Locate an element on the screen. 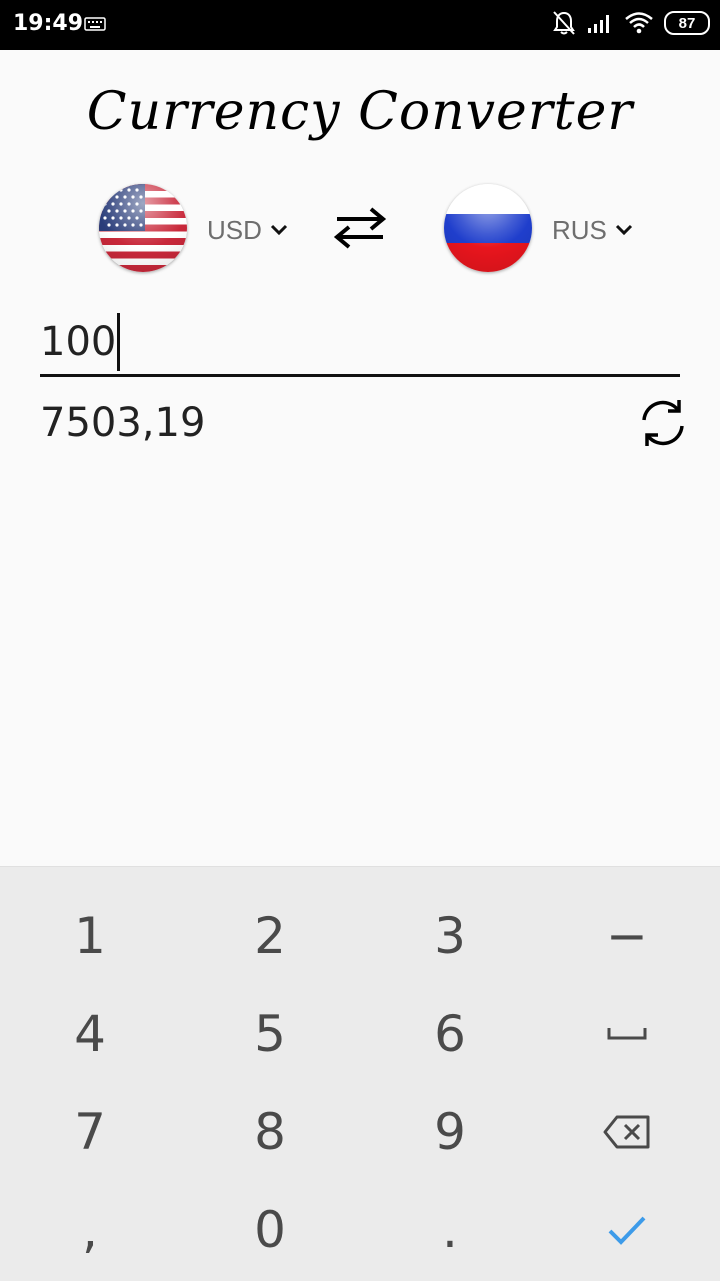 This screenshot has height=1281, width=720. converted-result: 7503,19 is located at coordinates (123, 423).